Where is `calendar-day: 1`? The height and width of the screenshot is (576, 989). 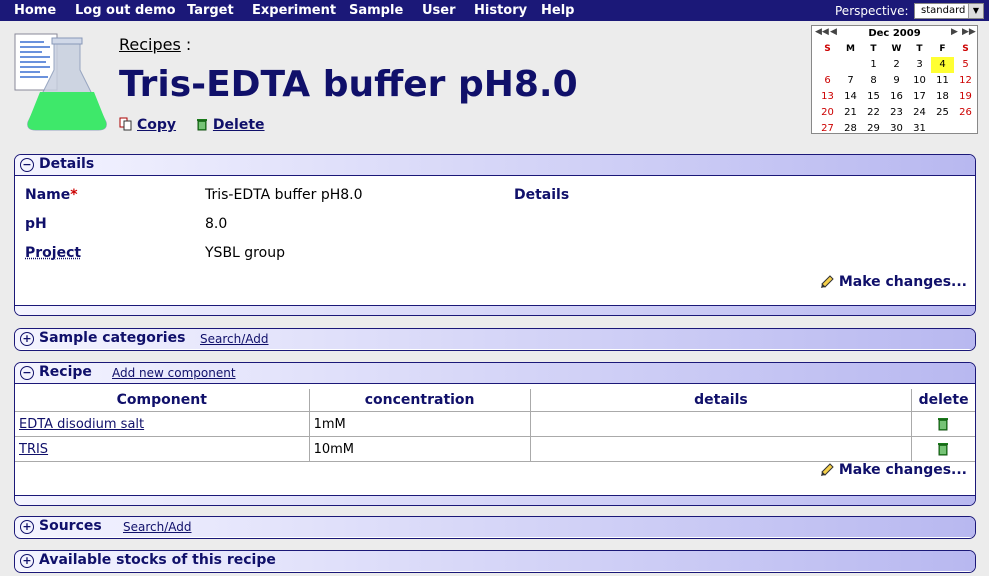
calendar-day: 1 is located at coordinates (873, 65).